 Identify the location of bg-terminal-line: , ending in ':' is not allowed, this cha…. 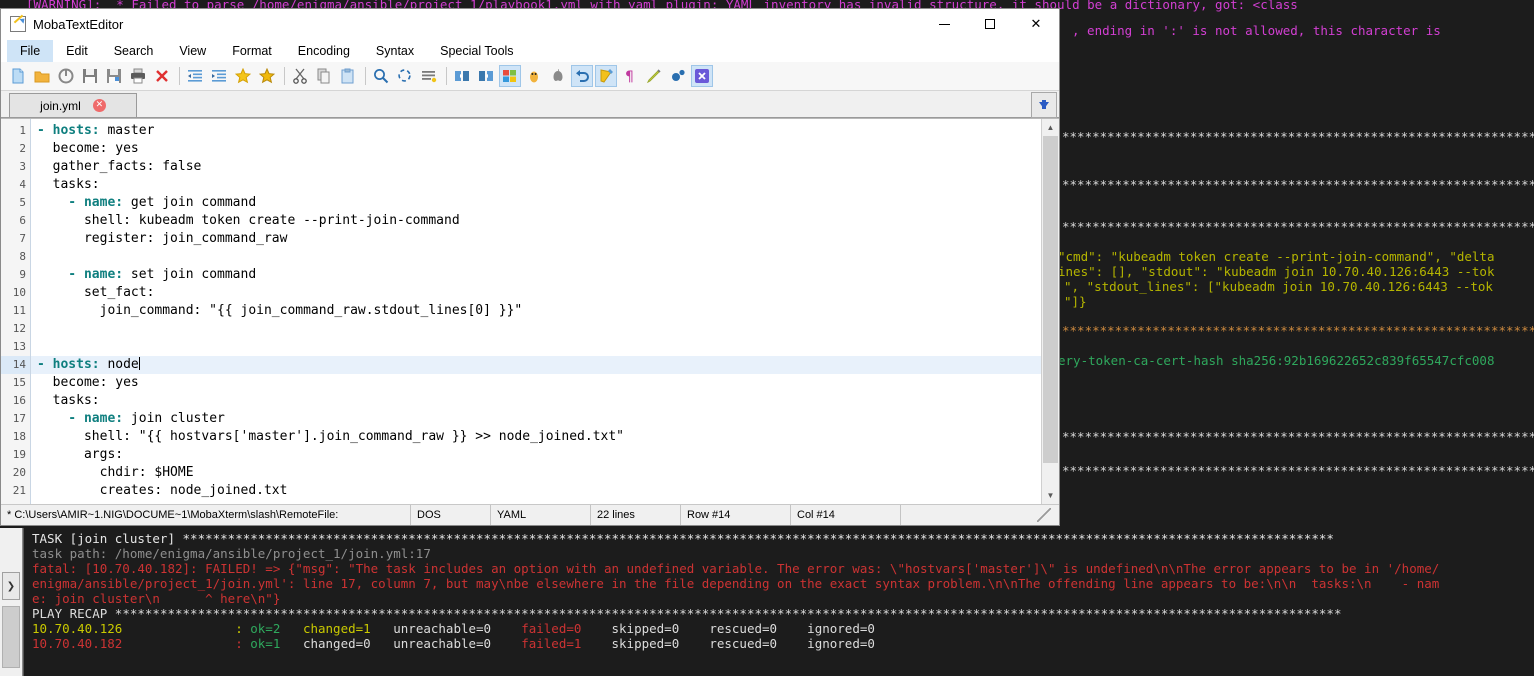
(1256, 30).